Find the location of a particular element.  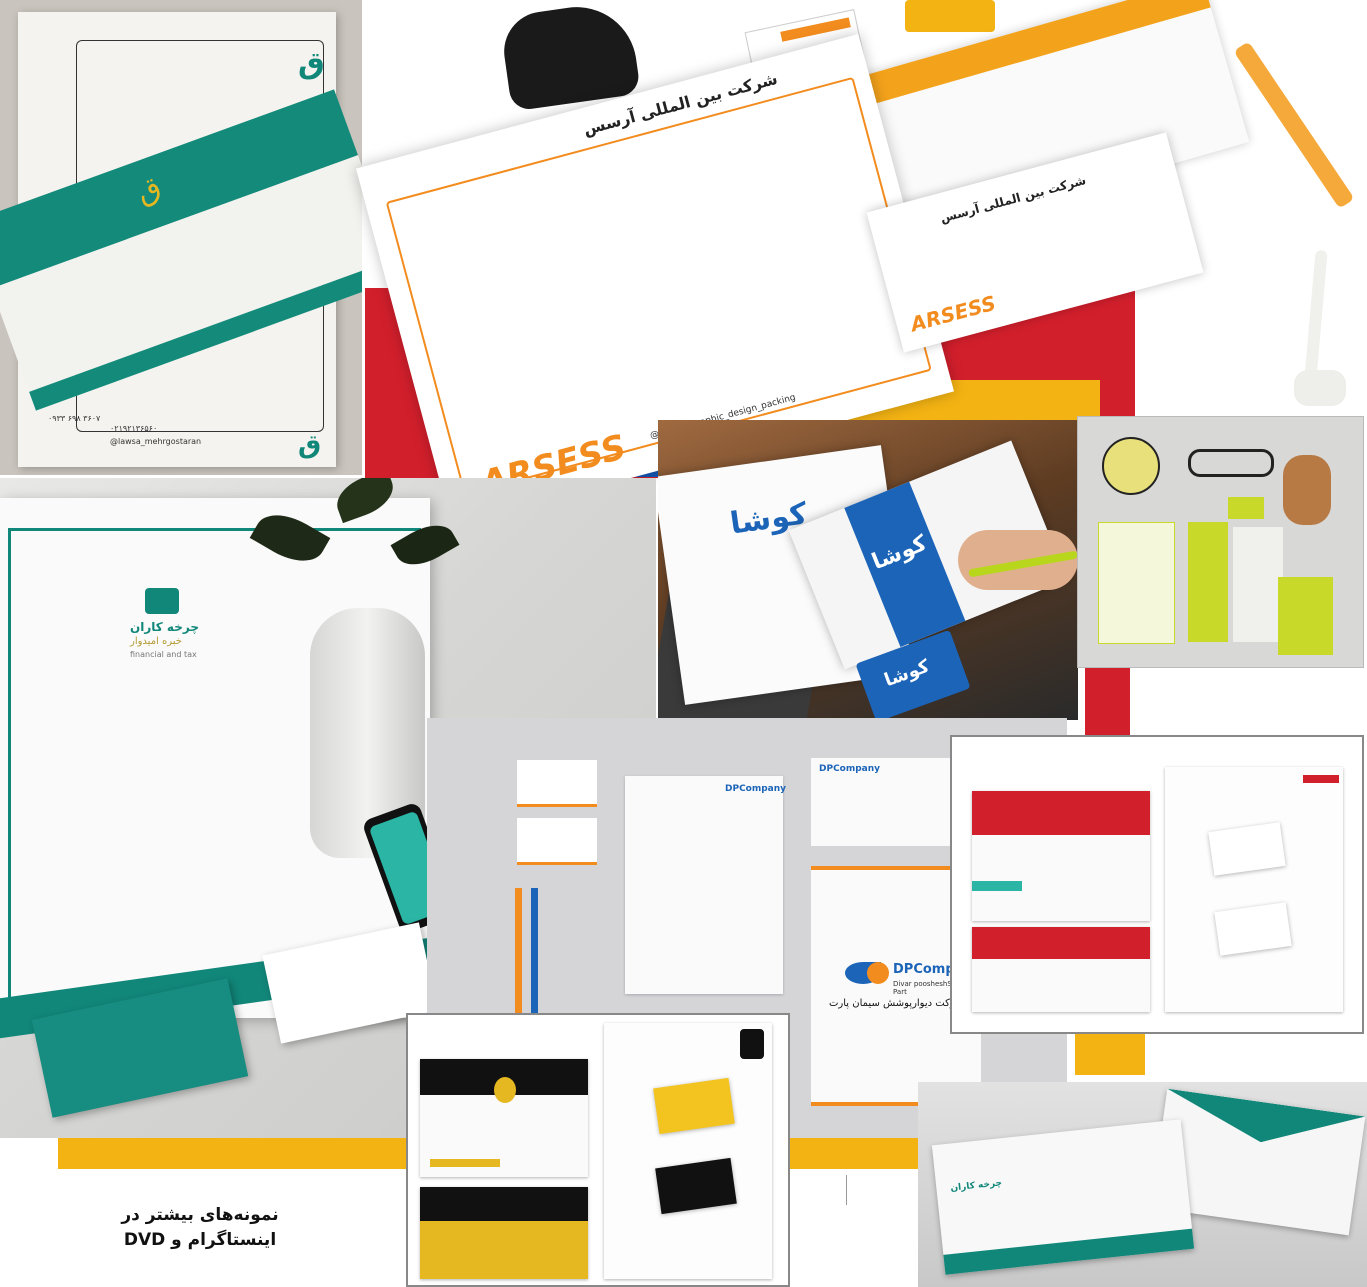

gold-card is located at coordinates (694, 1106).